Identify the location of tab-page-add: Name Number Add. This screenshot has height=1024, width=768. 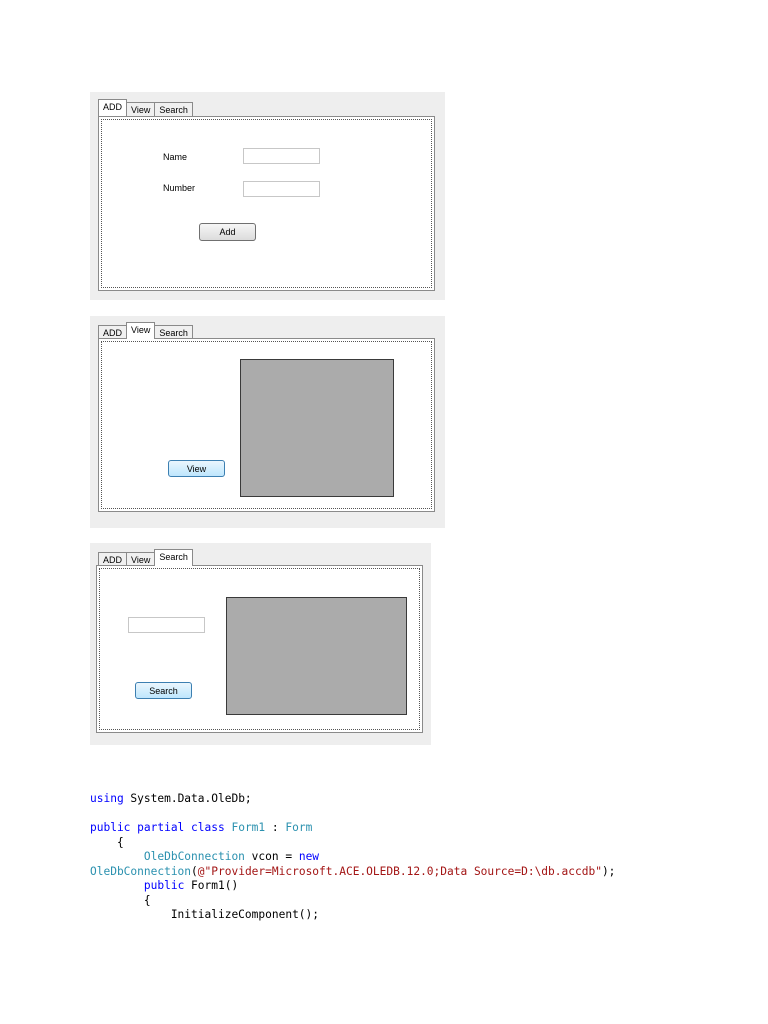
(266, 203).